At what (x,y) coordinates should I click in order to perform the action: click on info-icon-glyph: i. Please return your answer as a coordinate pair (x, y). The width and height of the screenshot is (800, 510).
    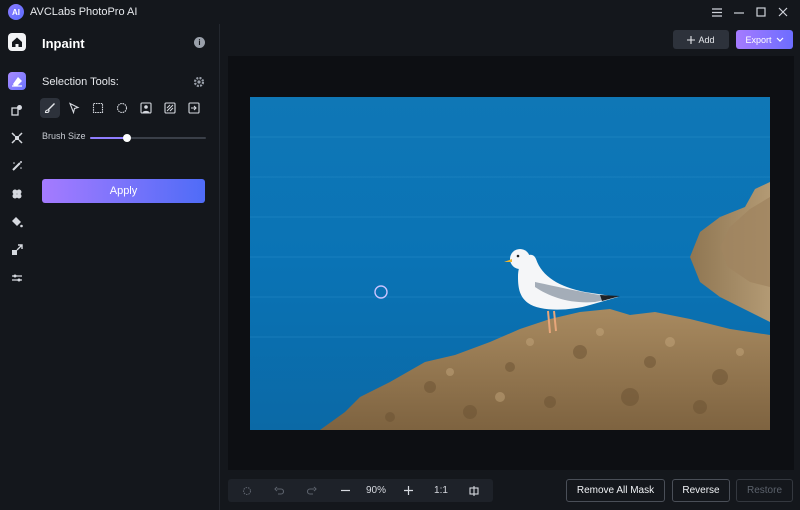
    Looking at the image, I should click on (199, 42).